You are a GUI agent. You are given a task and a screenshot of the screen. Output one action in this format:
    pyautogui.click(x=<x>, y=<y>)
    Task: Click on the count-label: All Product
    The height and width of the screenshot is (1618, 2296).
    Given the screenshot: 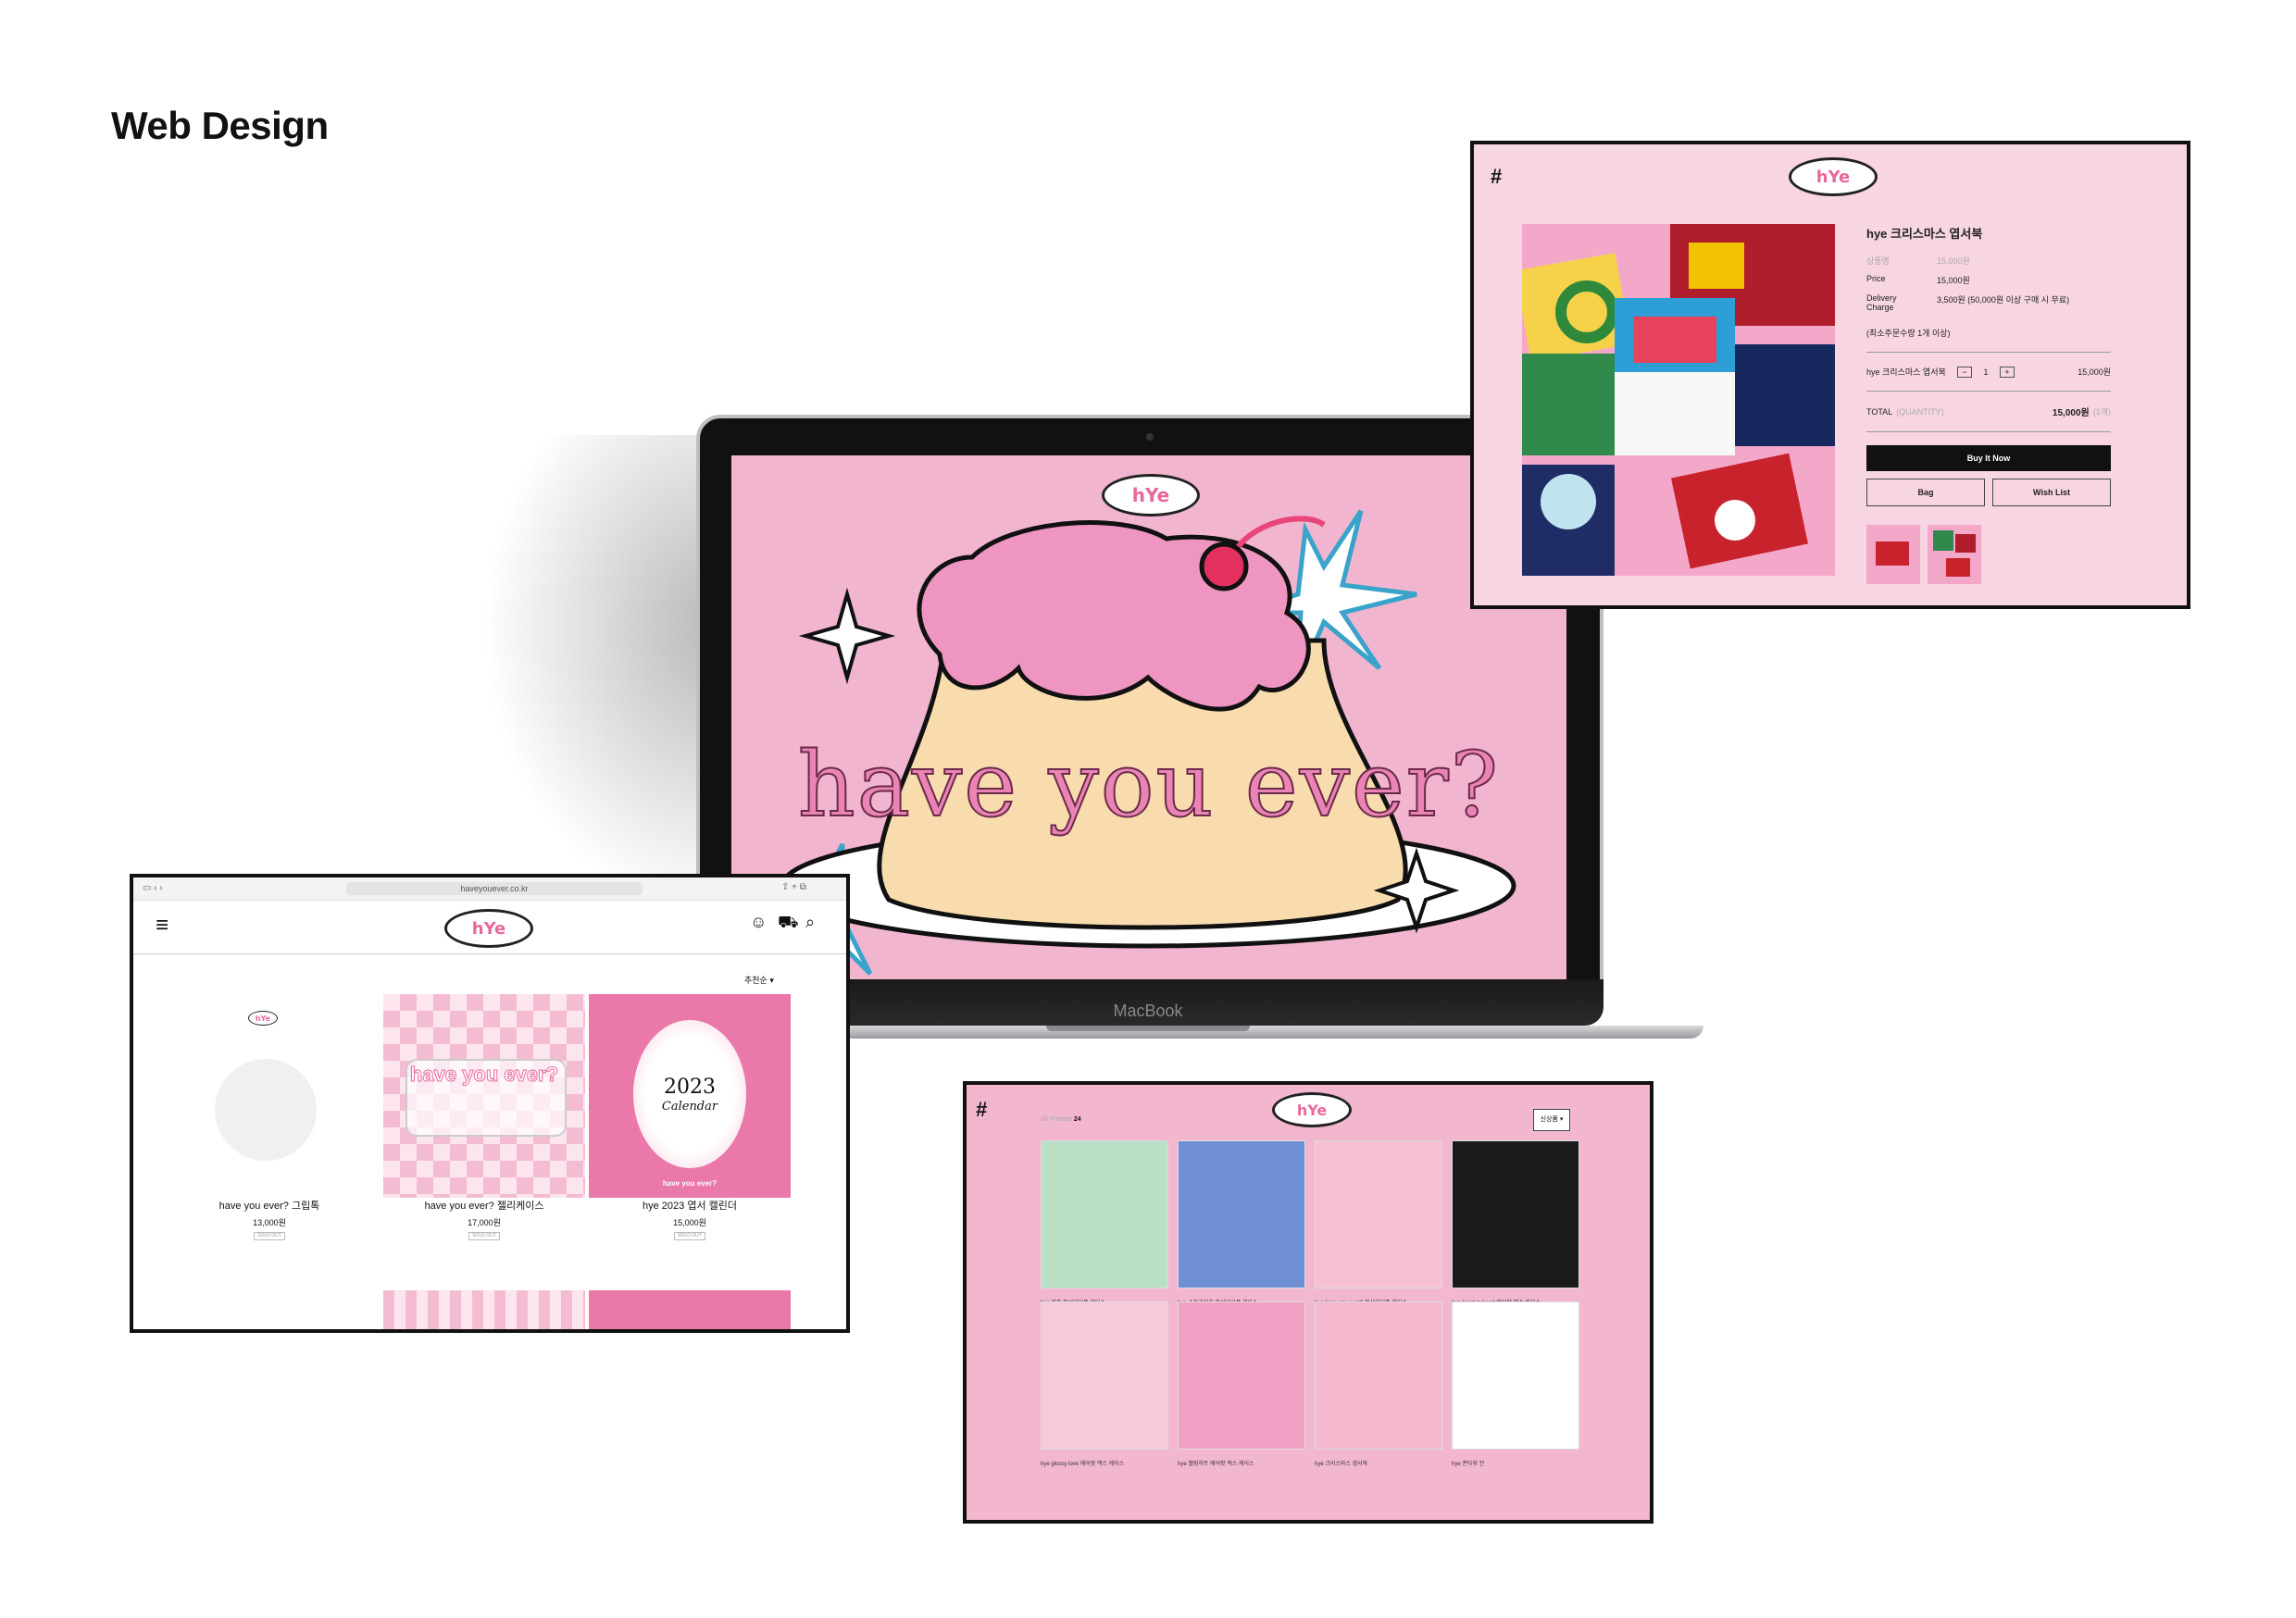 What is the action you would take?
    pyautogui.click(x=1056, y=1119)
    